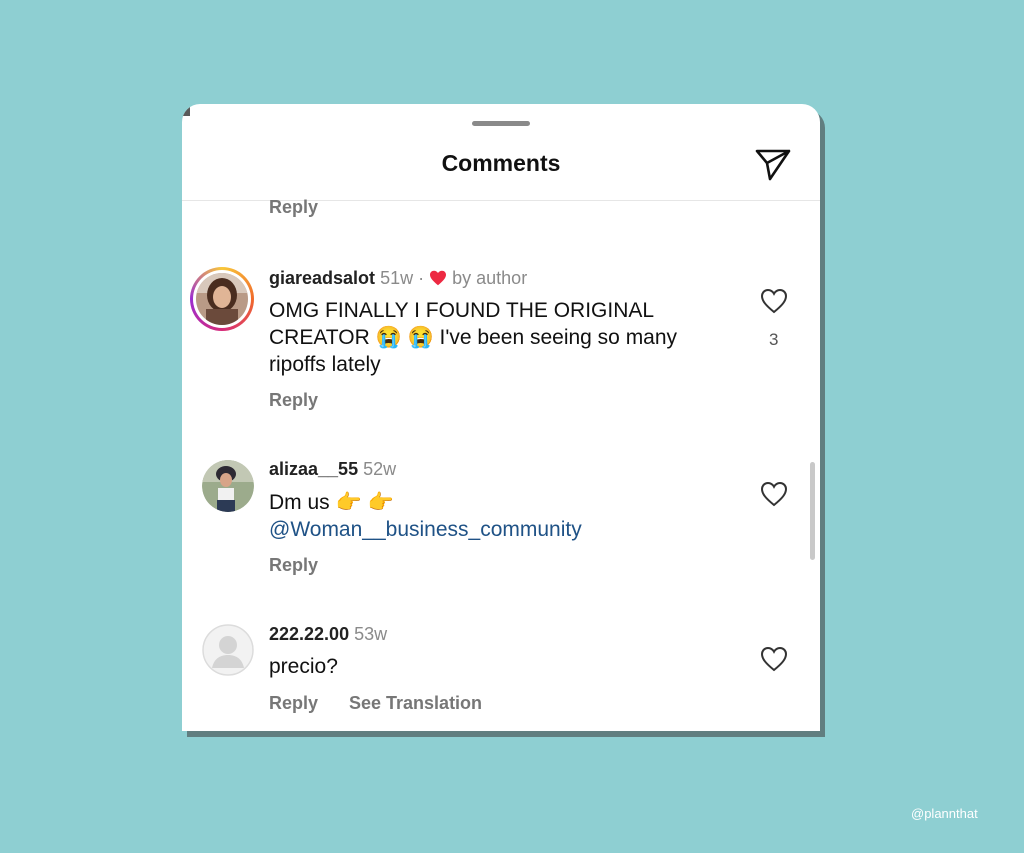 The image size is (1024, 853). I want to click on avatar-story-ring, so click(222, 299).